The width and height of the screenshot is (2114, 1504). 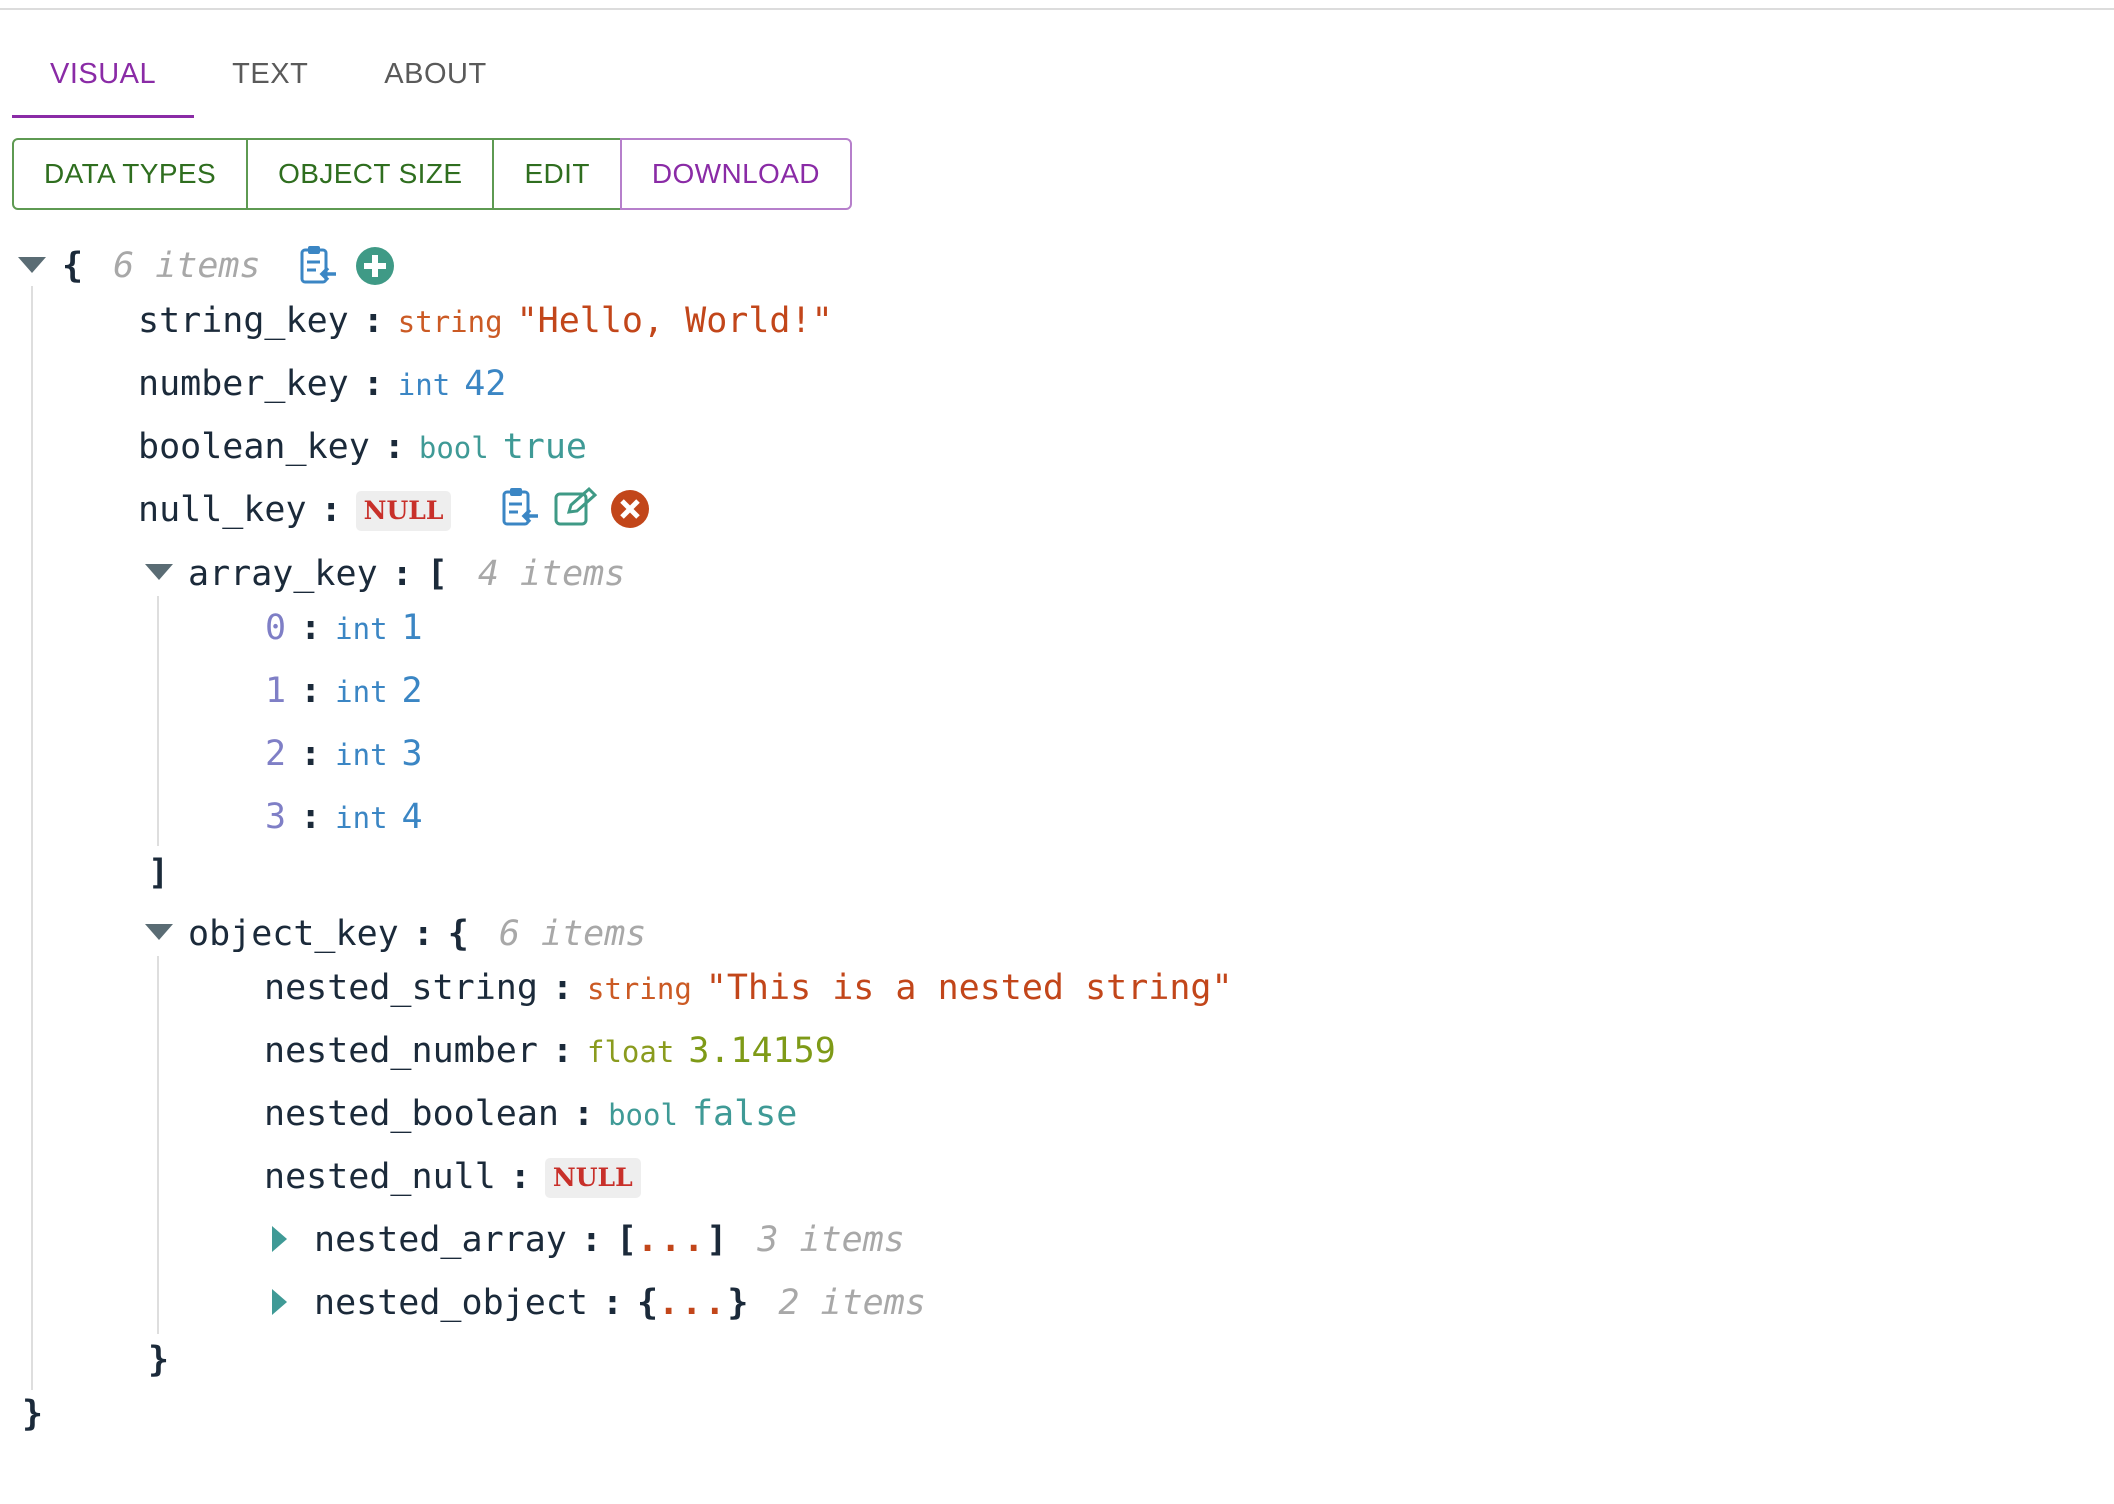 I want to click on index-label: 3, so click(x=276, y=817).